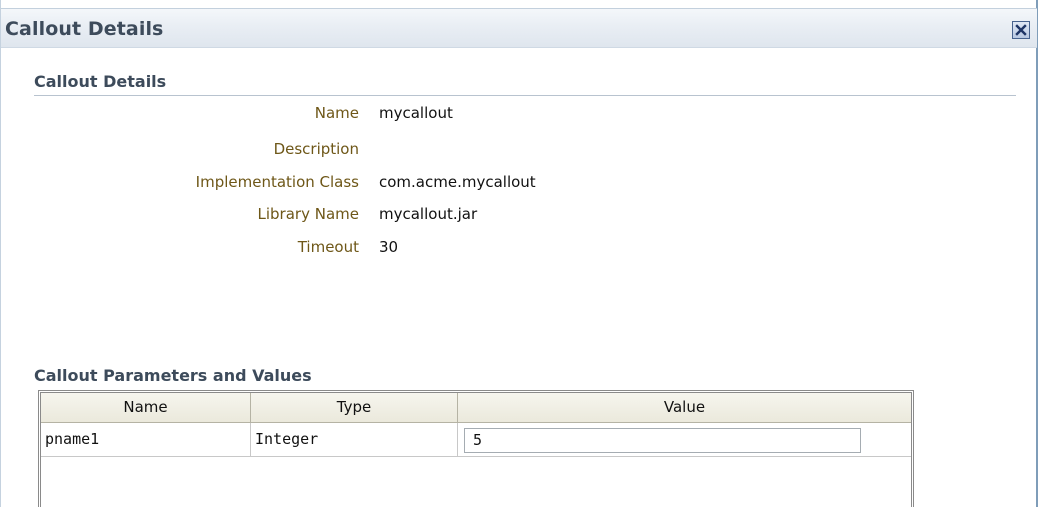  What do you see at coordinates (277, 182) in the screenshot?
I see `implementation-class-label: Implementation Class` at bounding box center [277, 182].